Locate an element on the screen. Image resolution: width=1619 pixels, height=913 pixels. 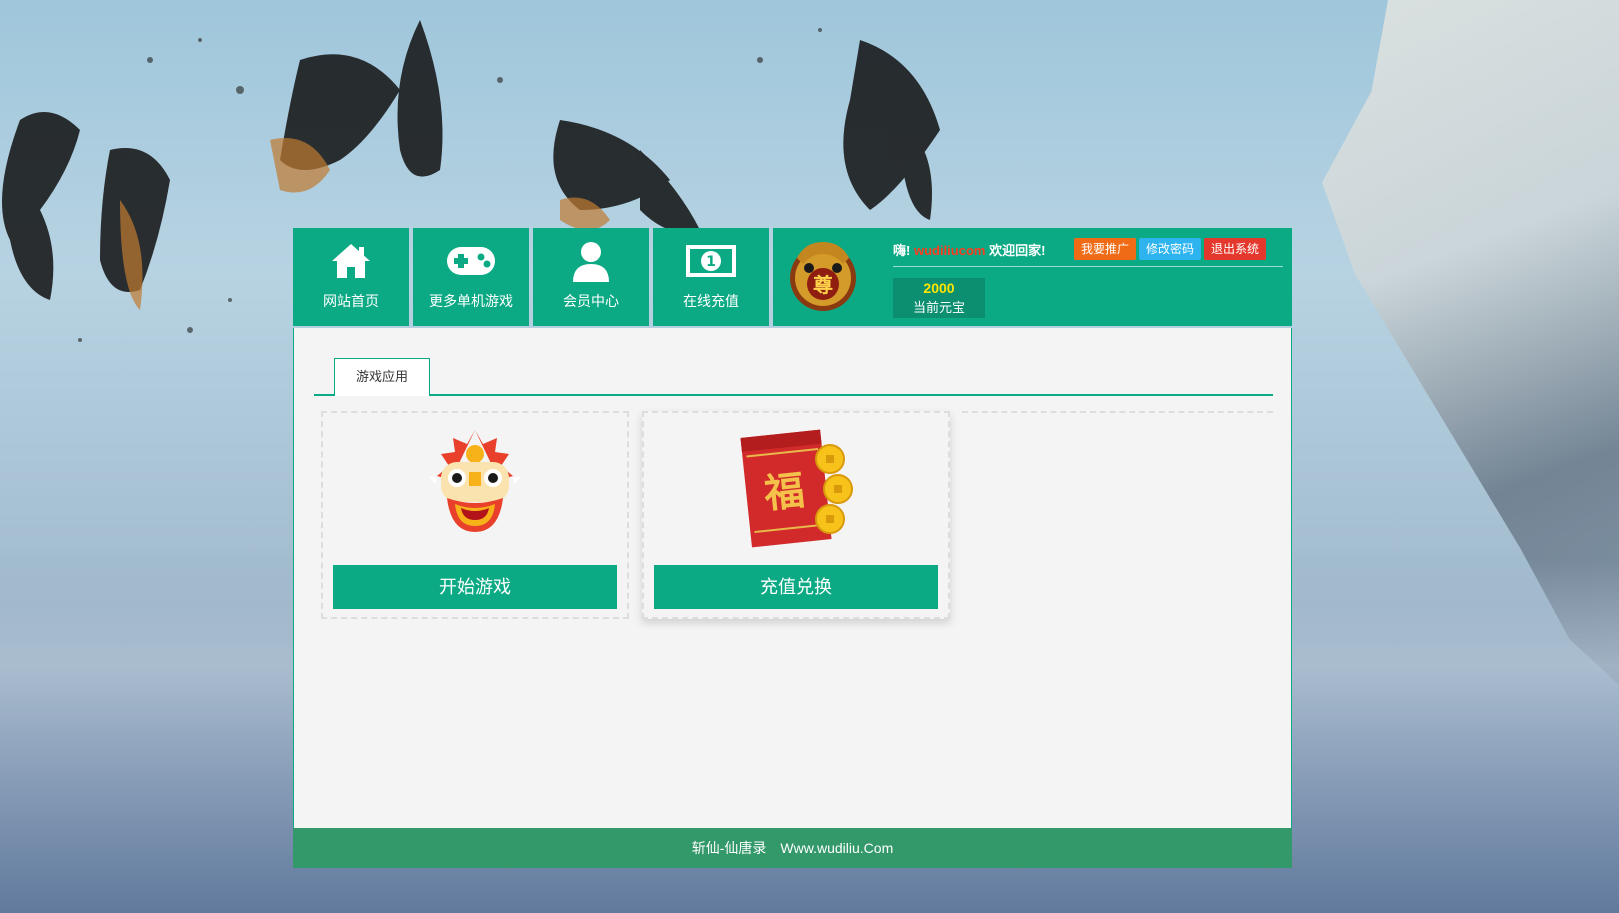
balance-amount: 2000 is located at coordinates (939, 288).